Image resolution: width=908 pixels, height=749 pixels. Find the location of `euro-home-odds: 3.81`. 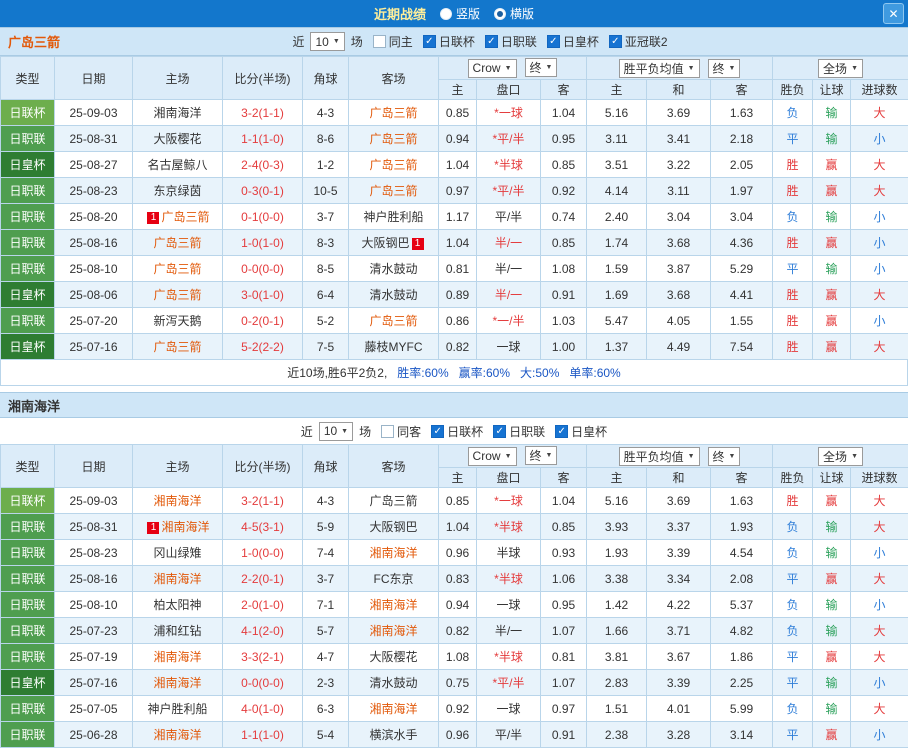

euro-home-odds: 3.81 is located at coordinates (616, 656).